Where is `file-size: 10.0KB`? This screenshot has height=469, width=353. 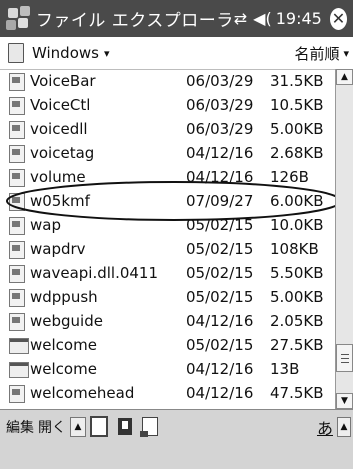
file-size: 10.0KB is located at coordinates (297, 225).